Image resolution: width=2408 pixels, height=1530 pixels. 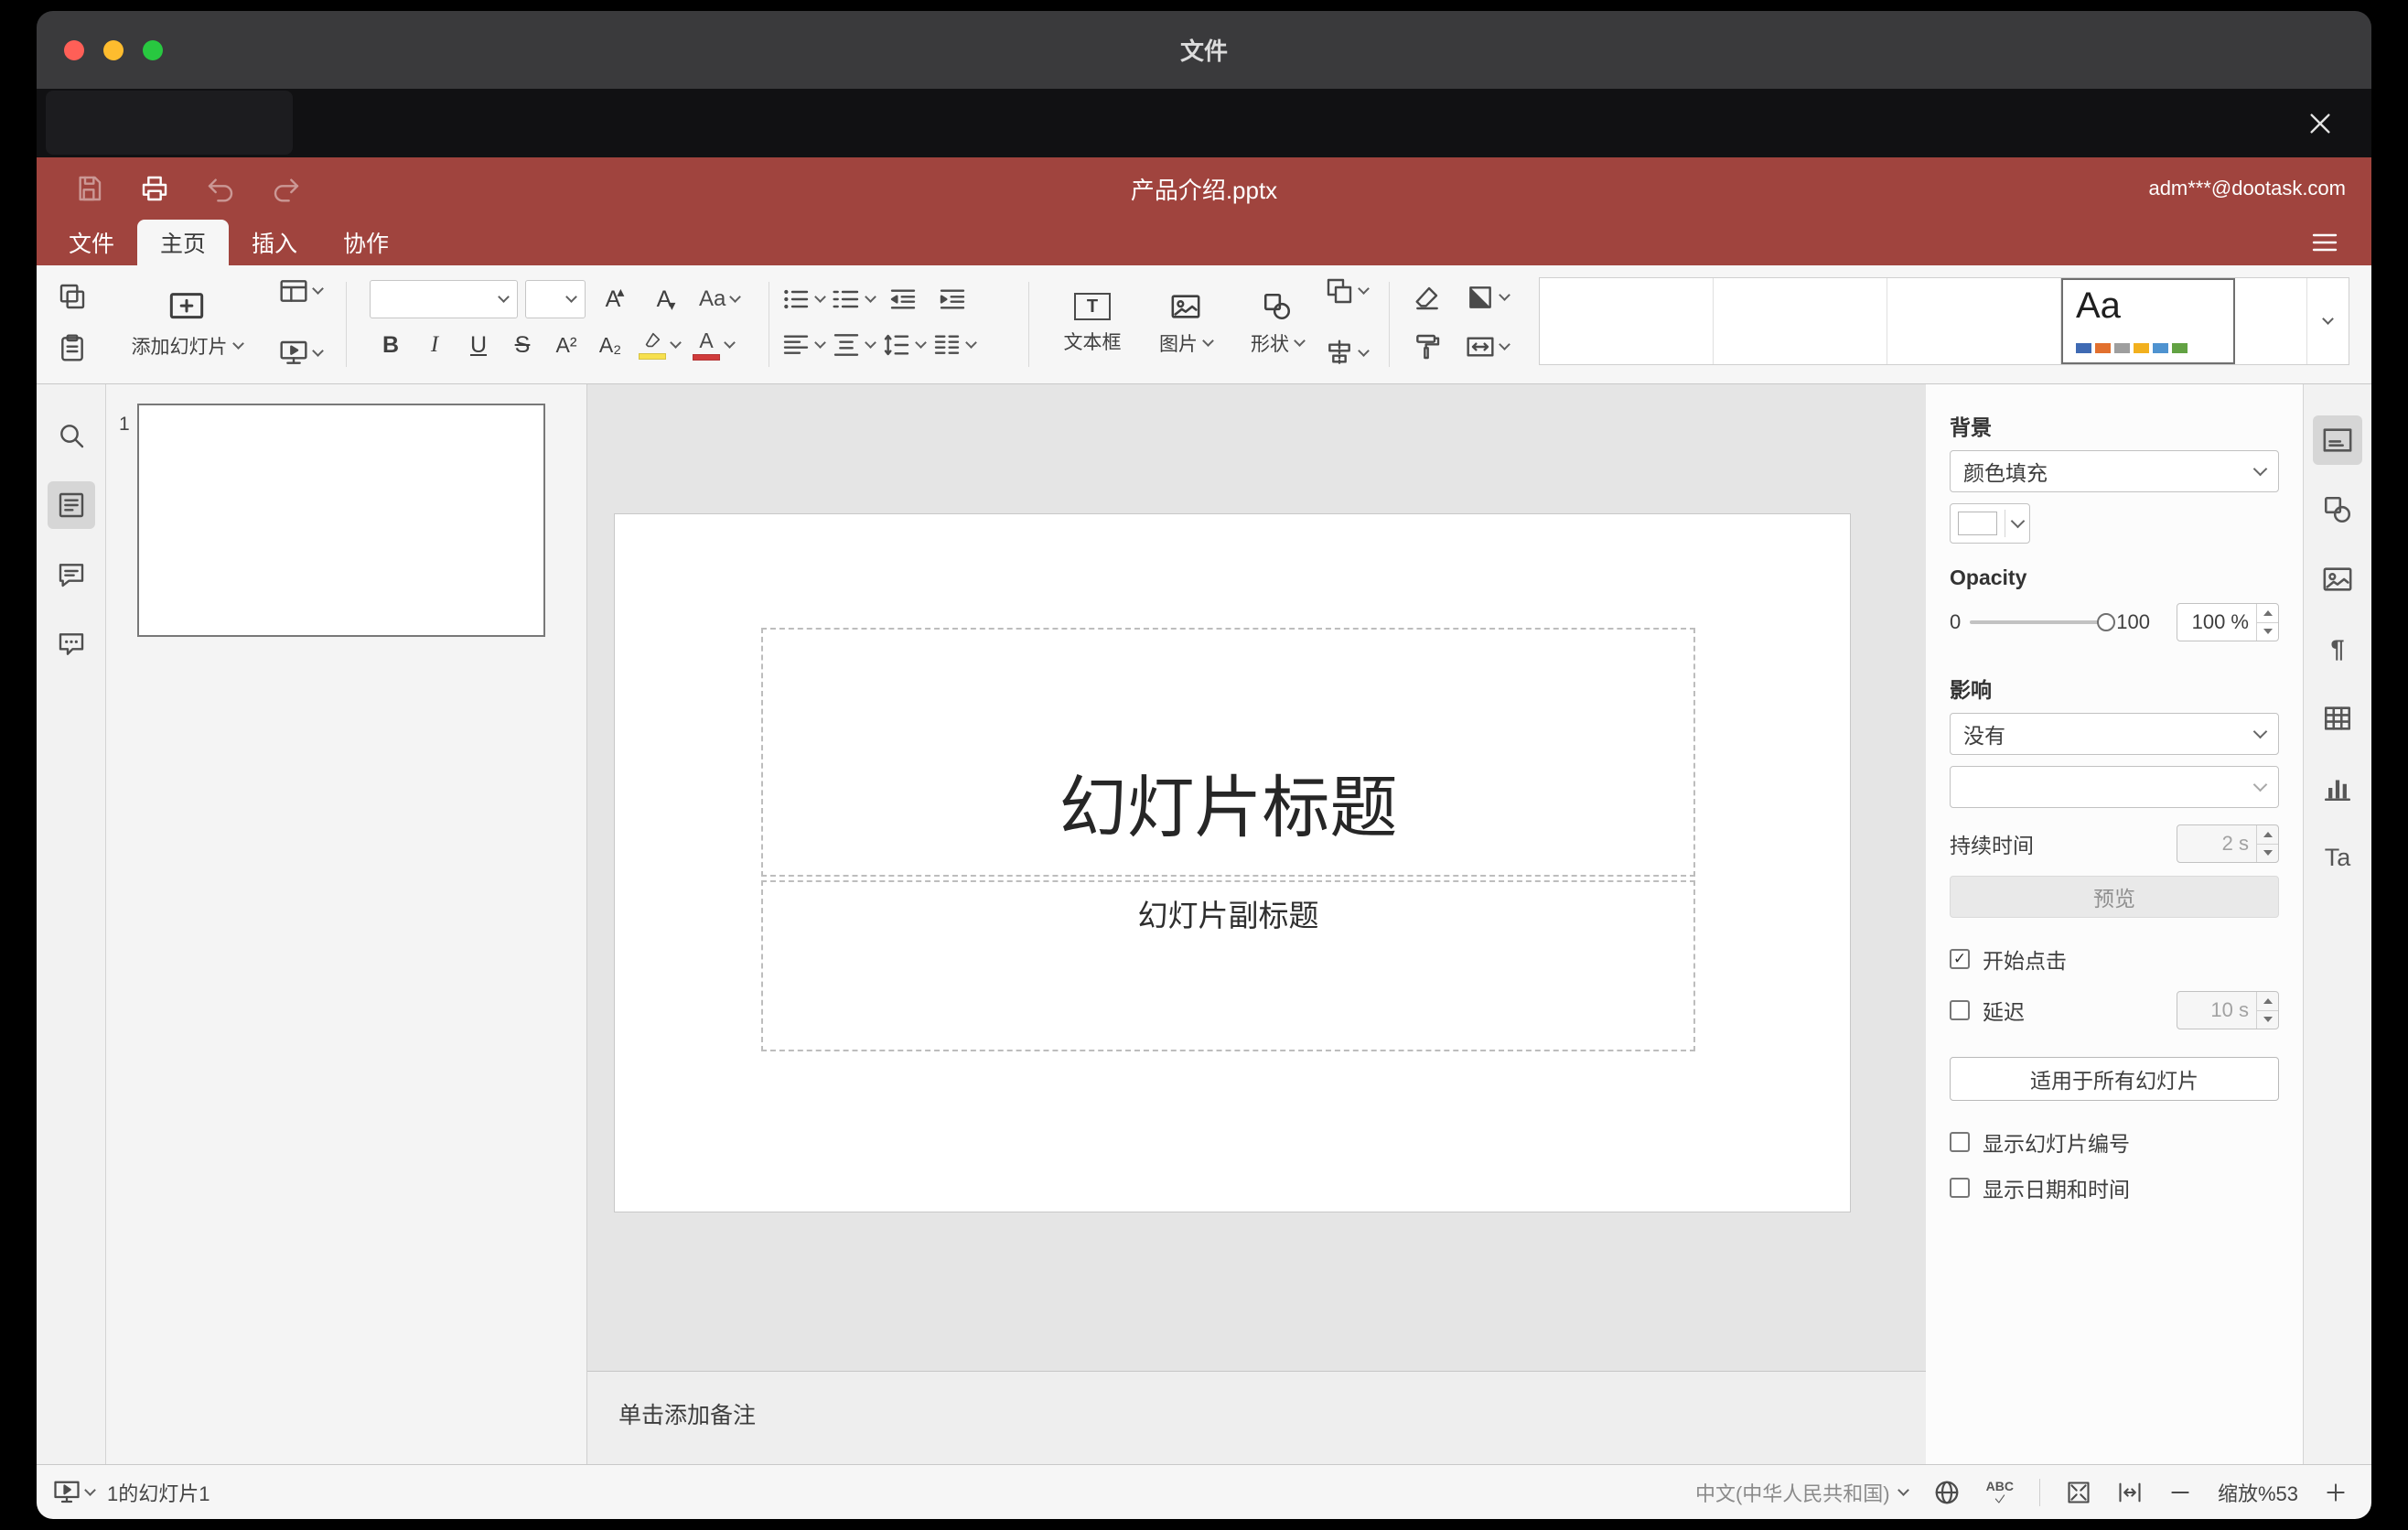 What do you see at coordinates (2337, 718) in the screenshot?
I see `table-settings-button` at bounding box center [2337, 718].